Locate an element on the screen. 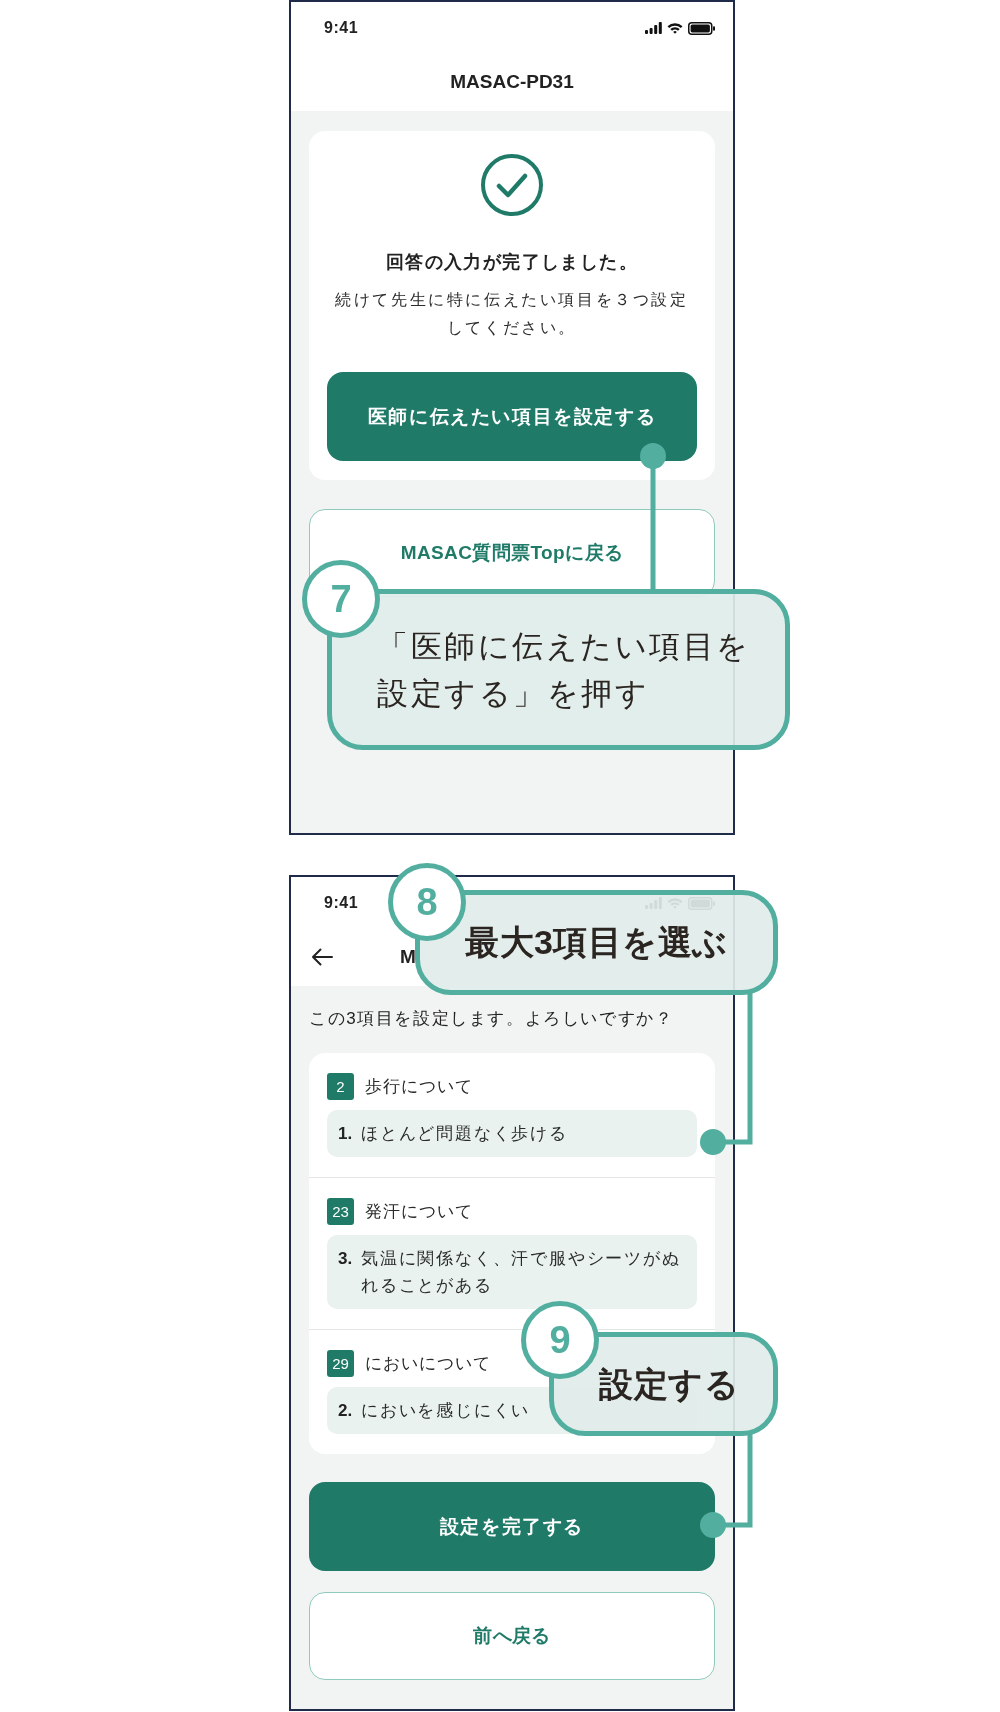 The height and width of the screenshot is (1712, 1000). complete-setup-button: 設定を完了する is located at coordinates (512, 1526).